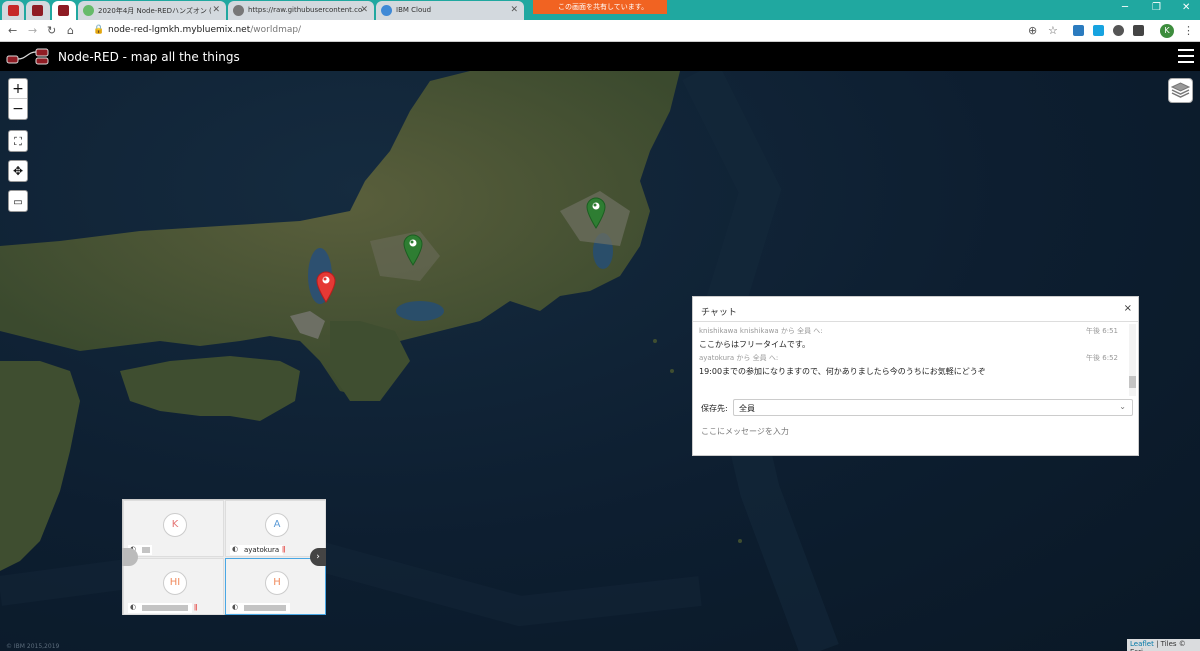 The height and width of the screenshot is (651, 1200). I want to click on message-text: ここからはフリータイムです。, so click(755, 344).